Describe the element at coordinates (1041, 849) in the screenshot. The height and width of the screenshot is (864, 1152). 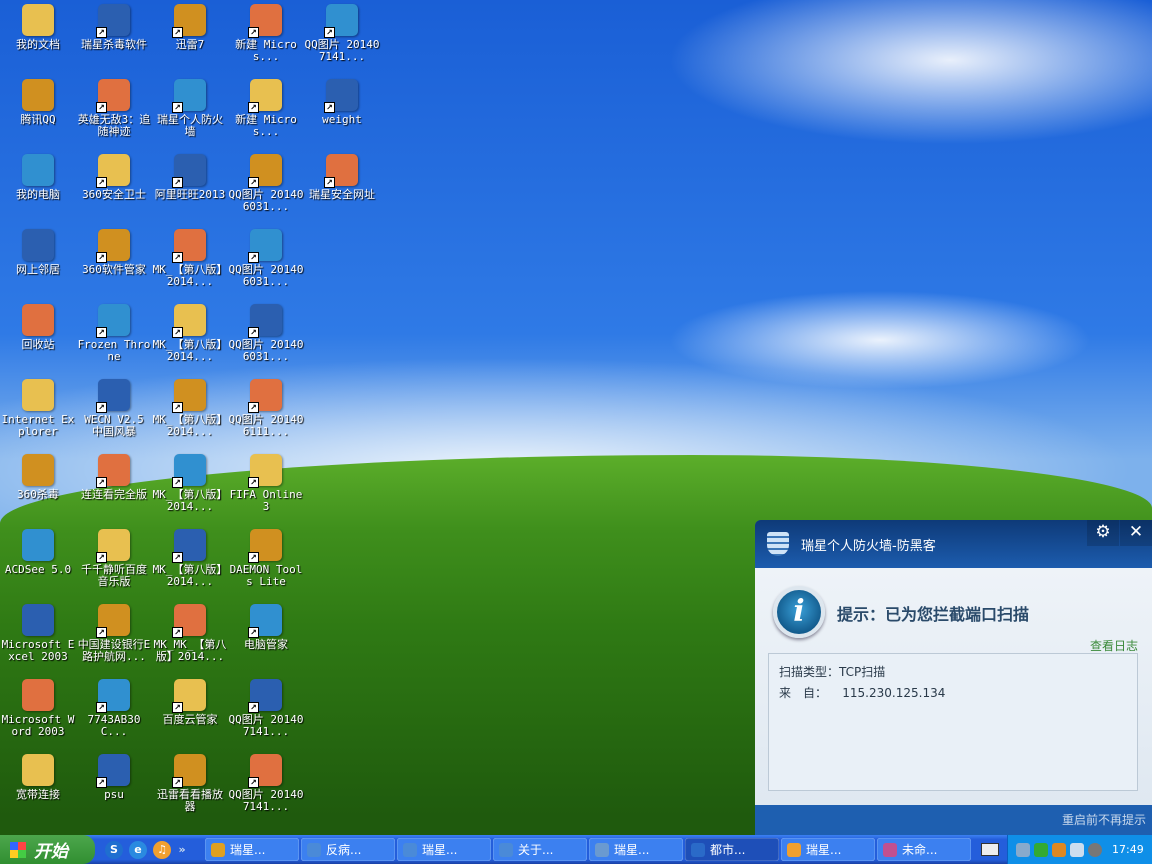
I see `tray-app-icon` at that location.